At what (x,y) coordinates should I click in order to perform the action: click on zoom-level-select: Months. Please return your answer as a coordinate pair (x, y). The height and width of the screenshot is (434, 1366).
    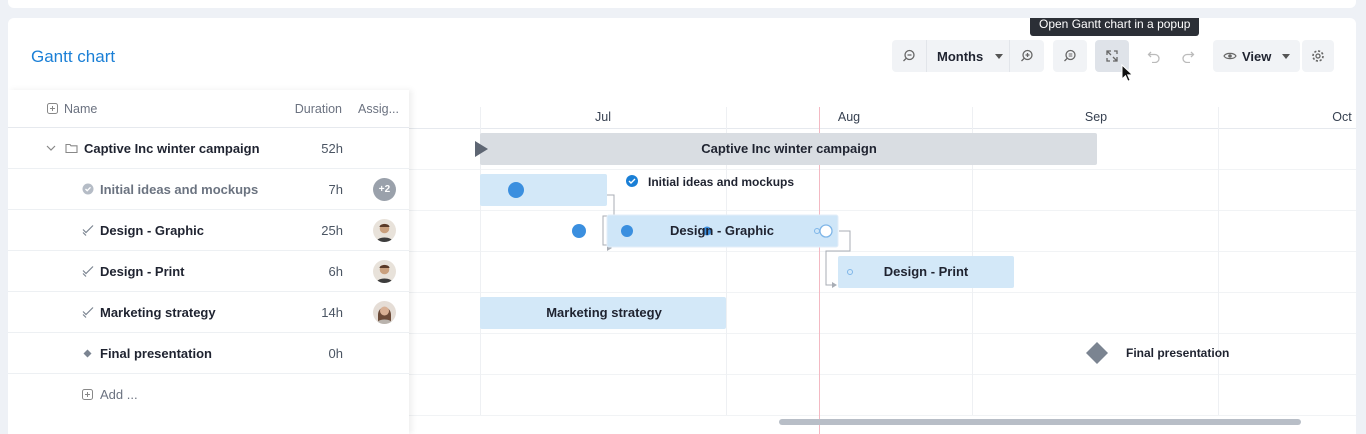
    Looking at the image, I should click on (968, 56).